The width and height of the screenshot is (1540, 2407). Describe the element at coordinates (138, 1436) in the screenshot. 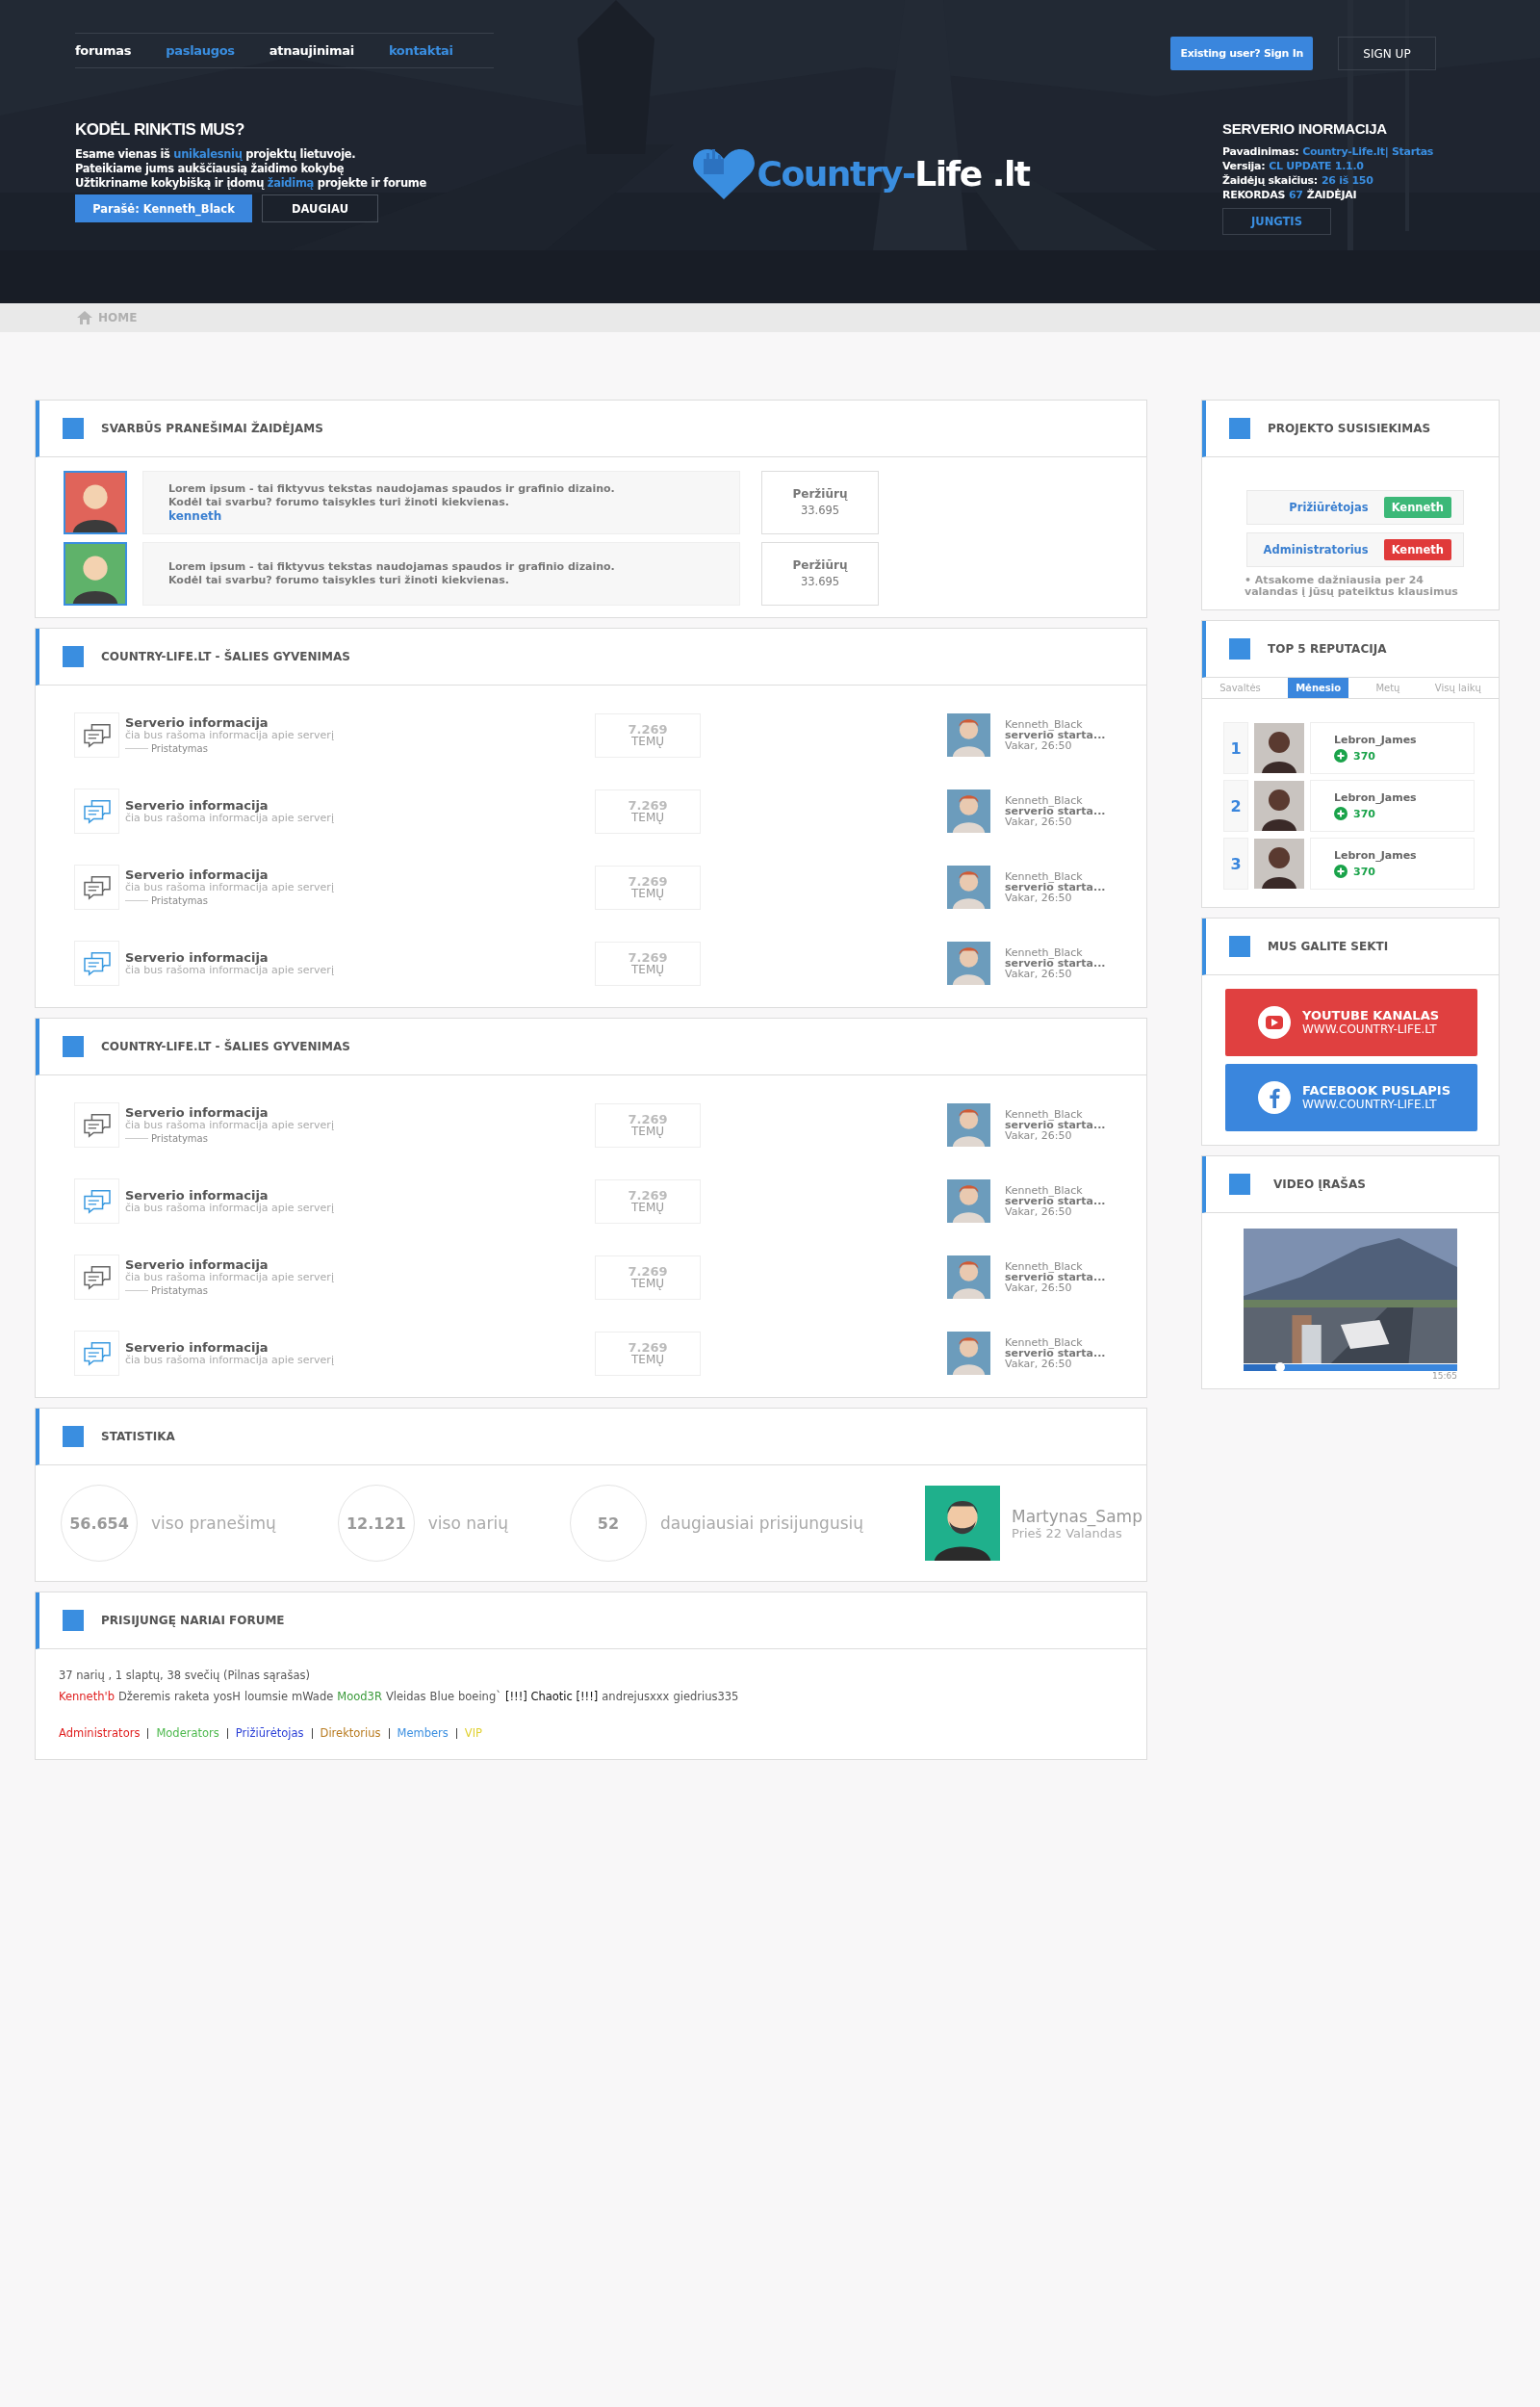

I see `panel-title: STATISTIKA` at that location.